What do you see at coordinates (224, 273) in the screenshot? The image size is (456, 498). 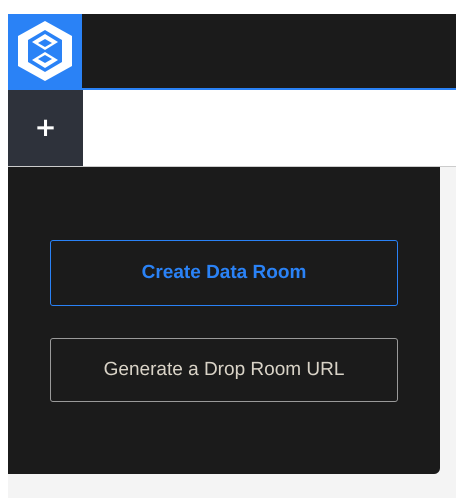 I see `create-button: Create Data Room` at bounding box center [224, 273].